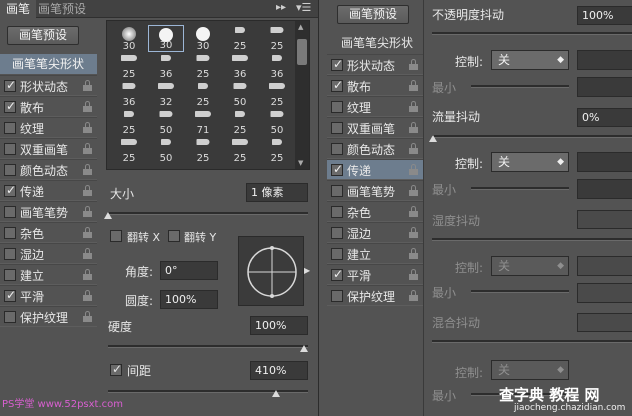 Image resolution: width=632 pixels, height=416 pixels. I want to click on hardness-input: 100%, so click(279, 325).